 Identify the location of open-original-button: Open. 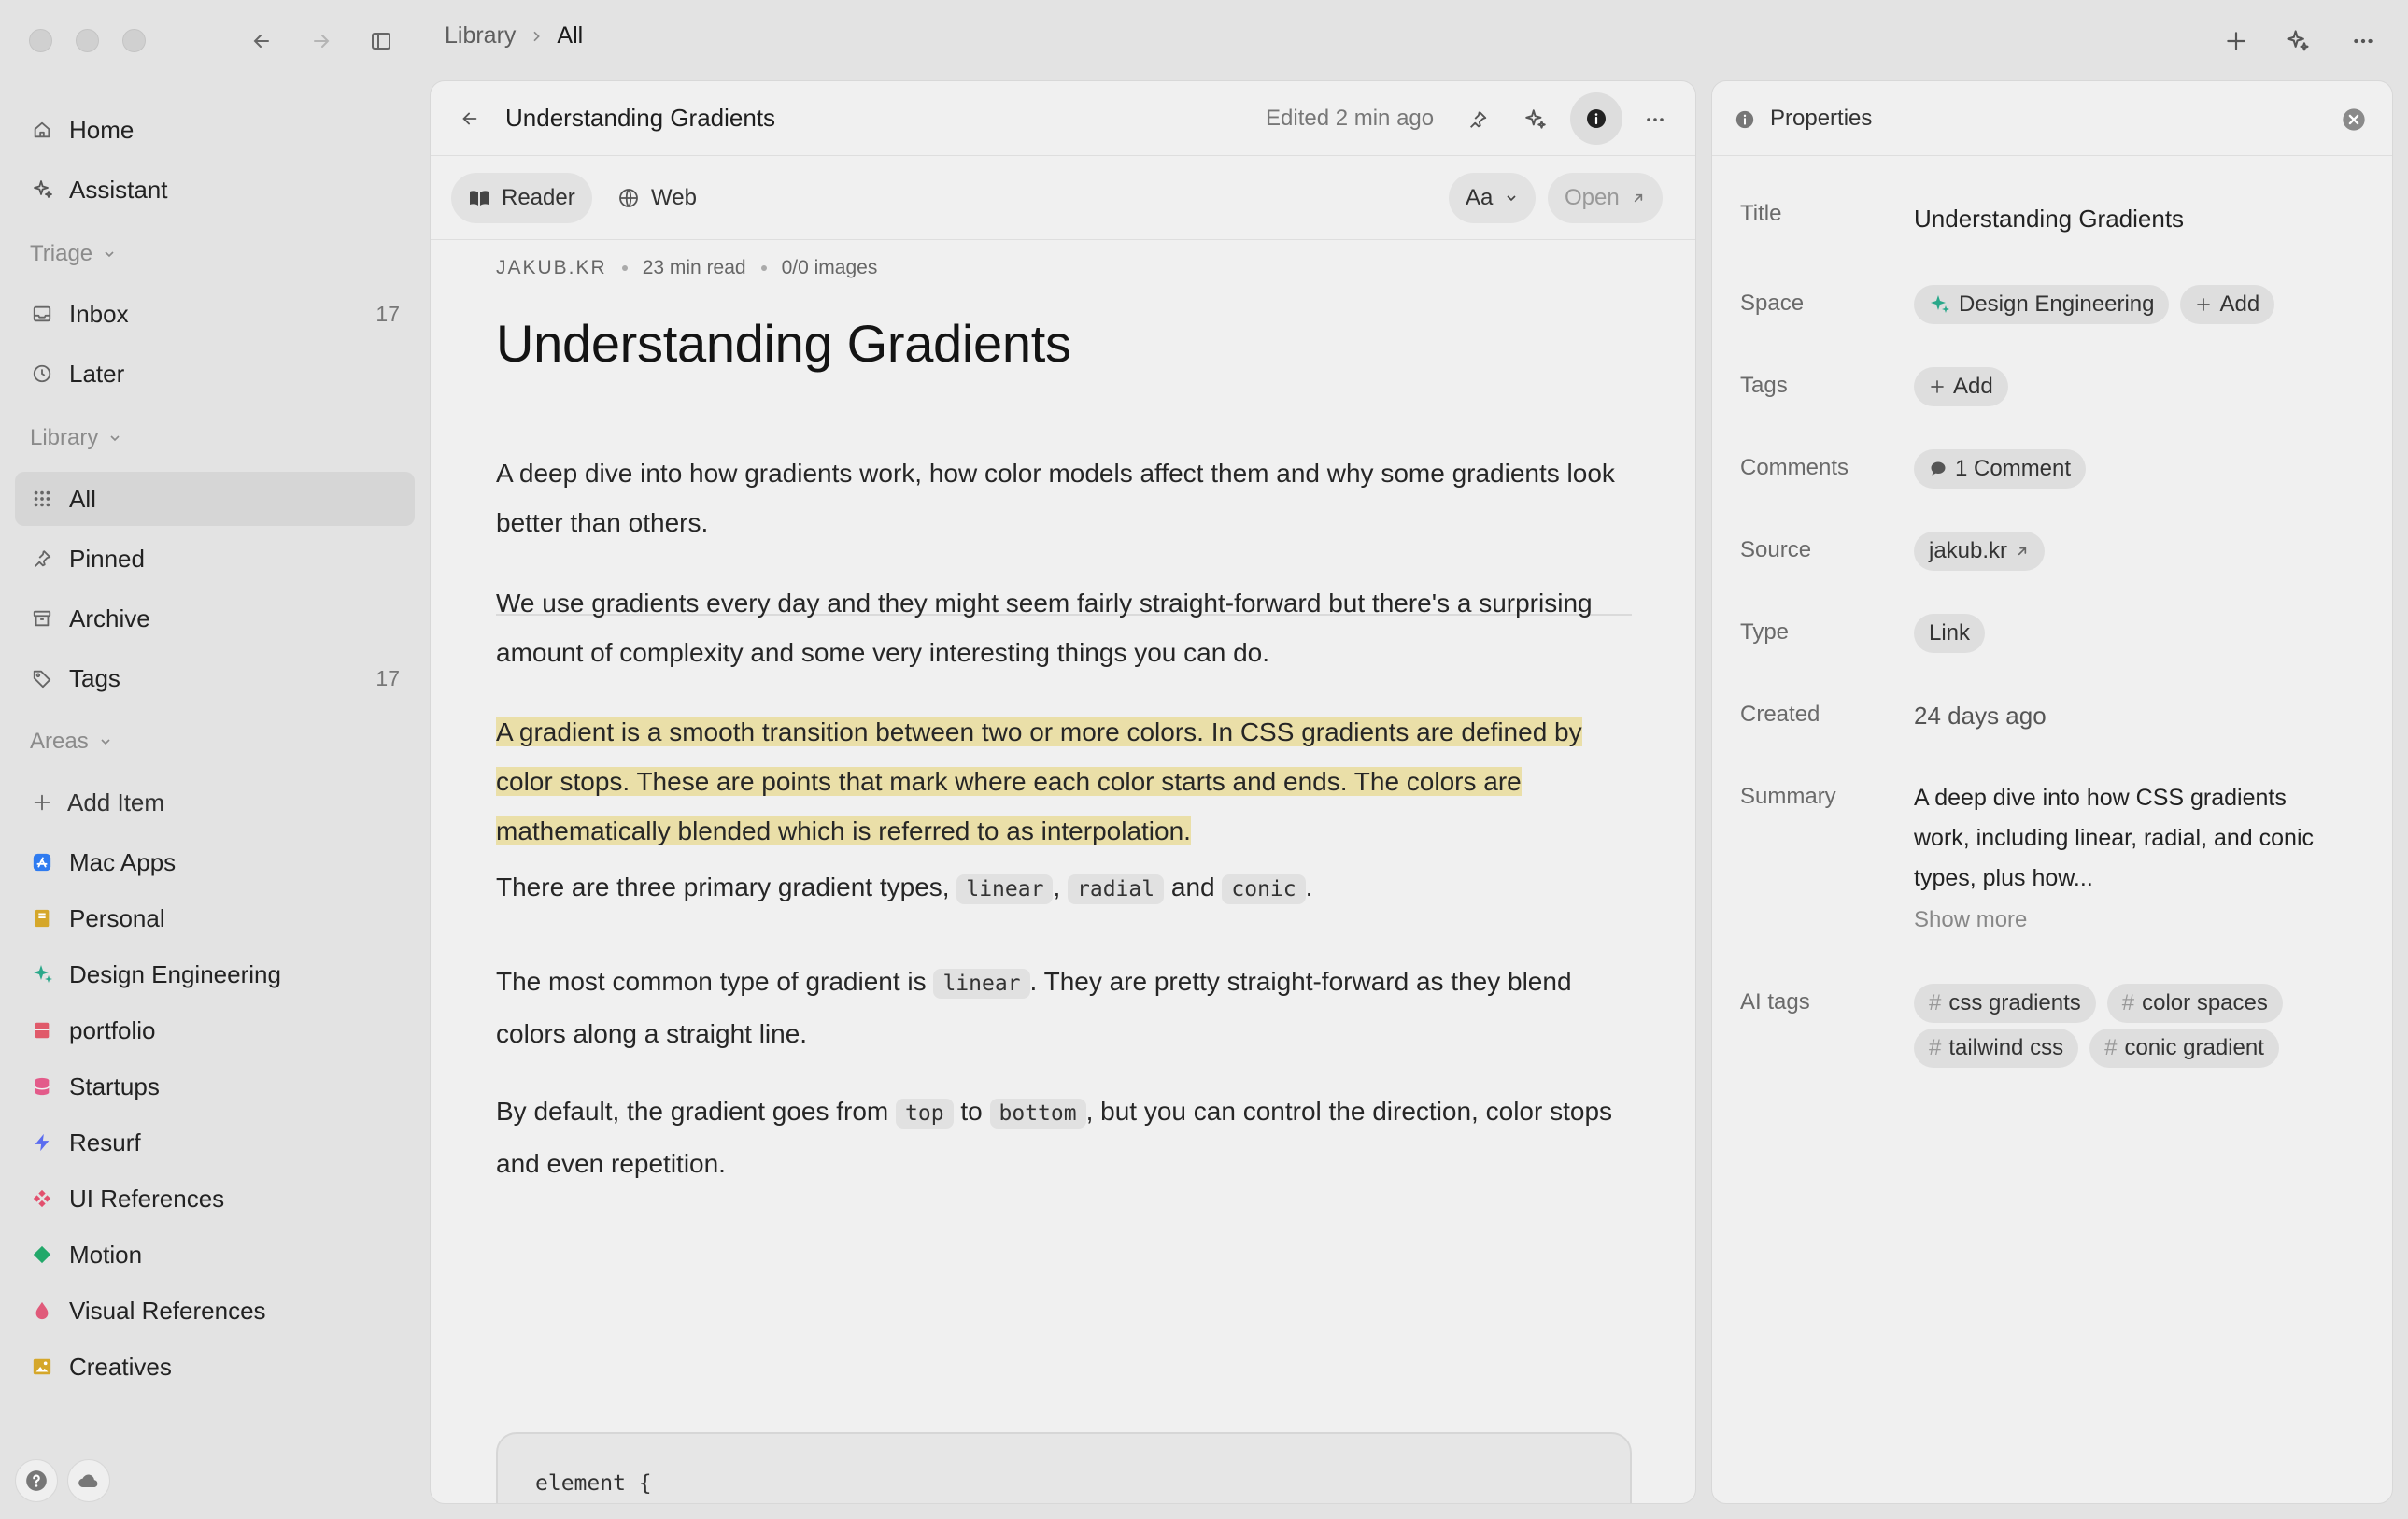
(1605, 198).